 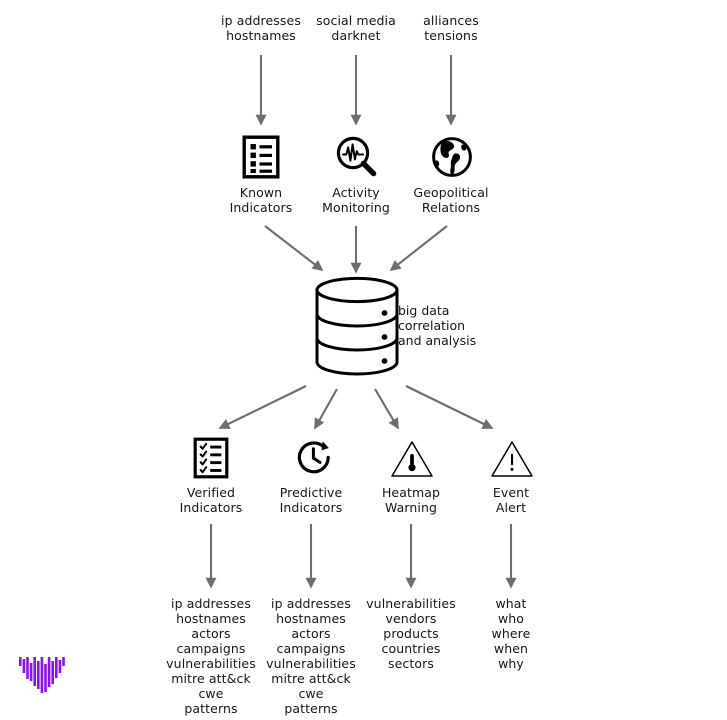 What do you see at coordinates (326, 409) in the screenshot?
I see `arrow-hub-to-predictive-indicators` at bounding box center [326, 409].